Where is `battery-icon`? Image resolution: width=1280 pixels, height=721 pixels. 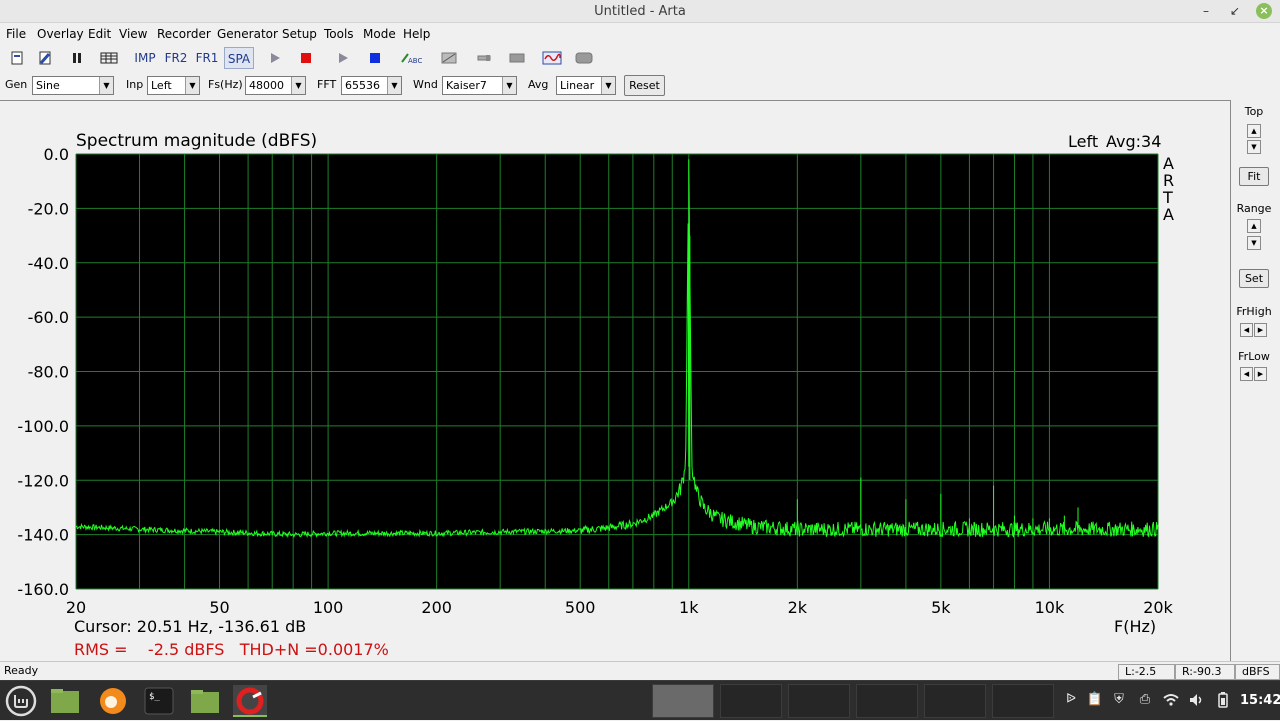
battery-icon is located at coordinates (1223, 700).